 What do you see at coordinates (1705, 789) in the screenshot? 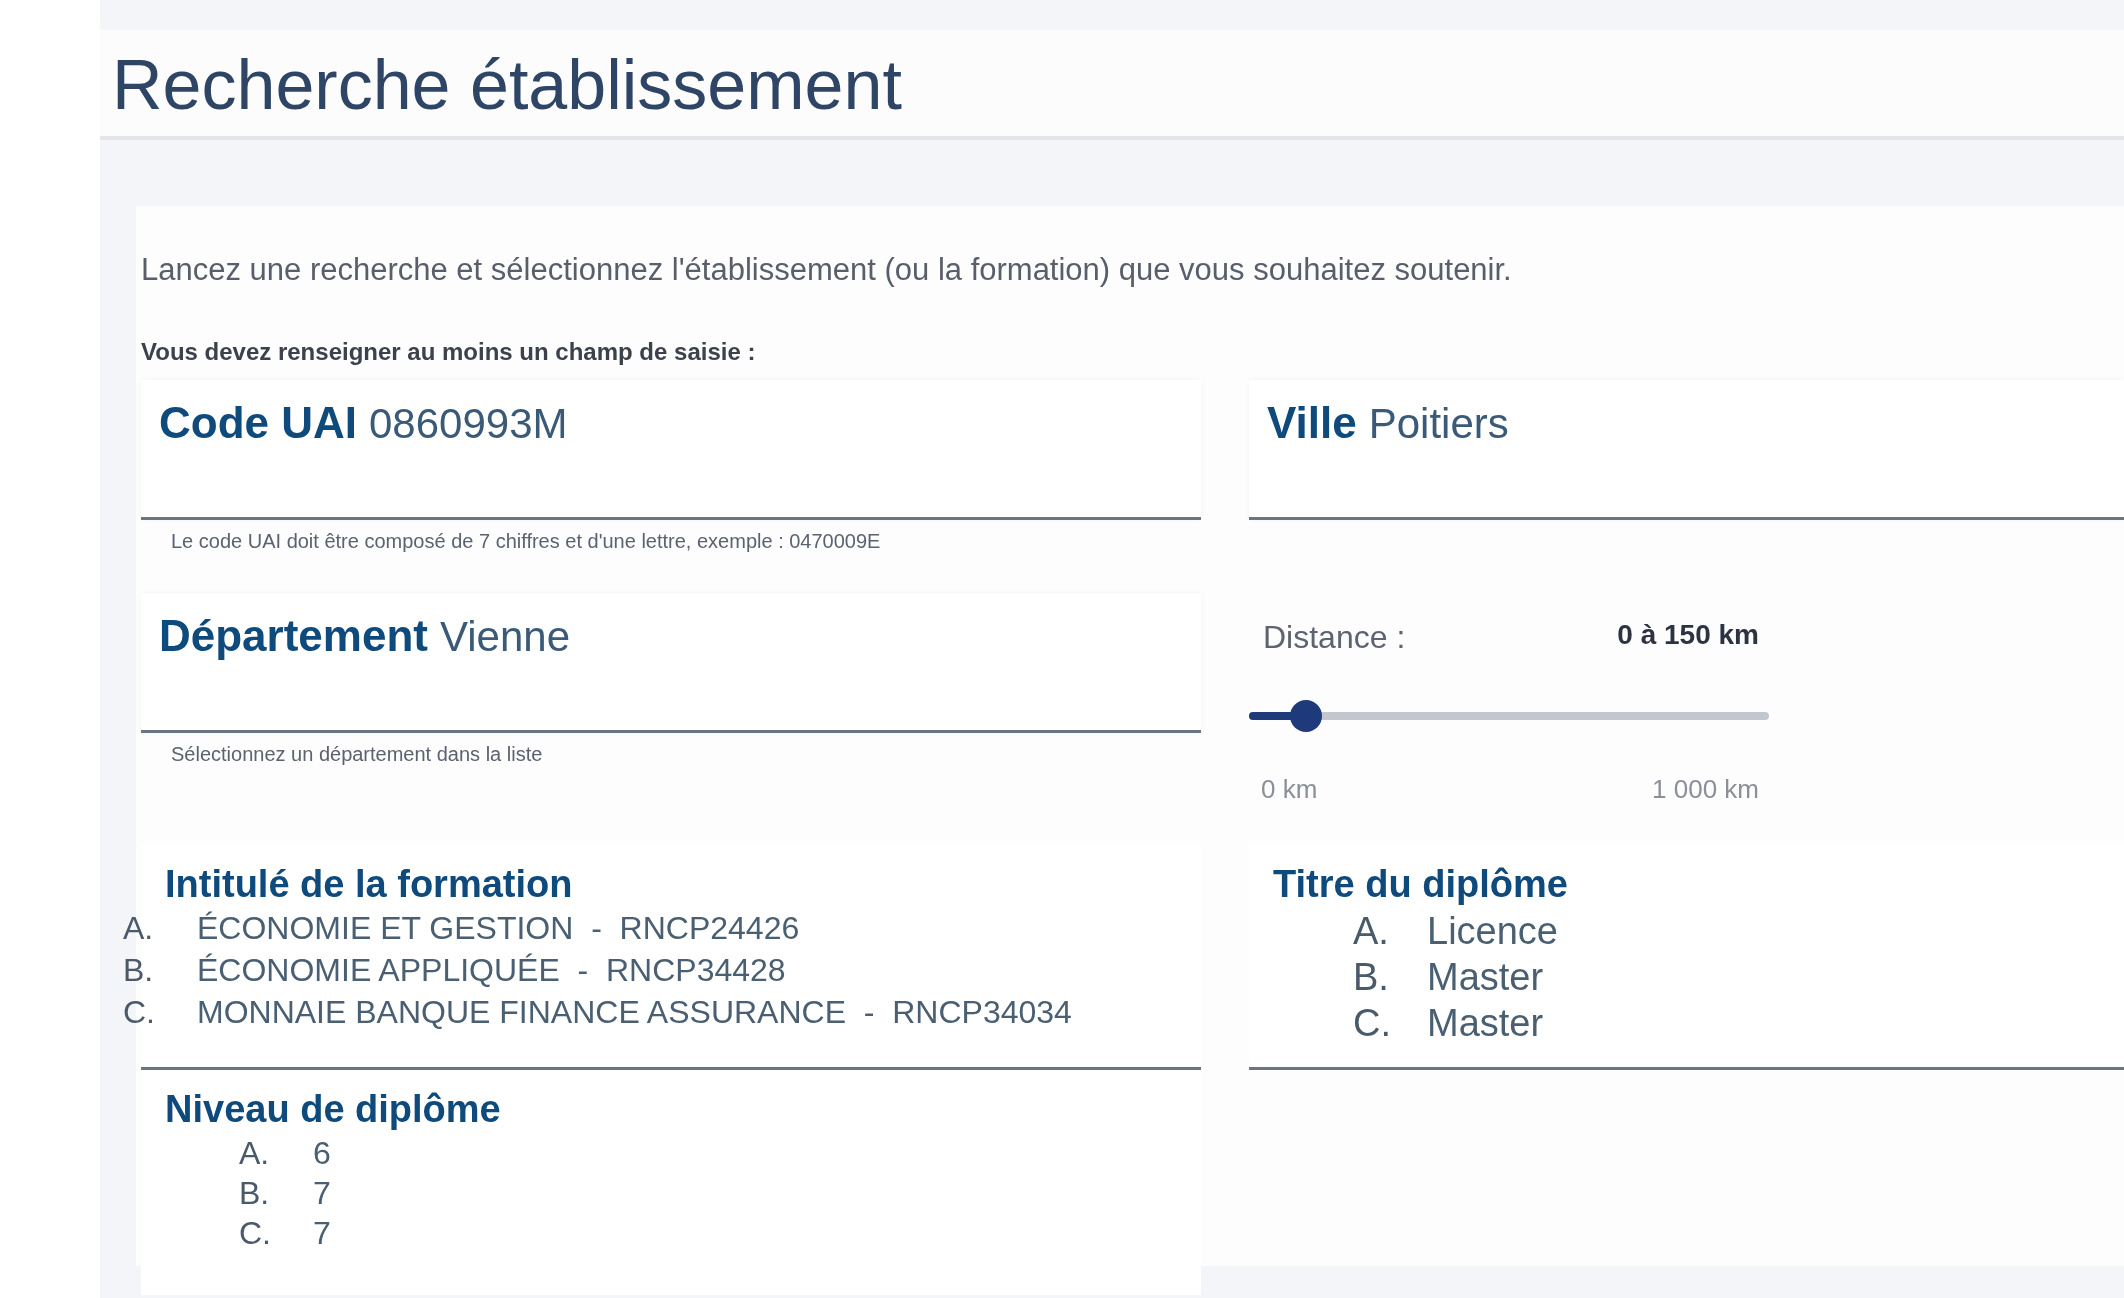
I see `range-max-label: 1 000 km` at bounding box center [1705, 789].